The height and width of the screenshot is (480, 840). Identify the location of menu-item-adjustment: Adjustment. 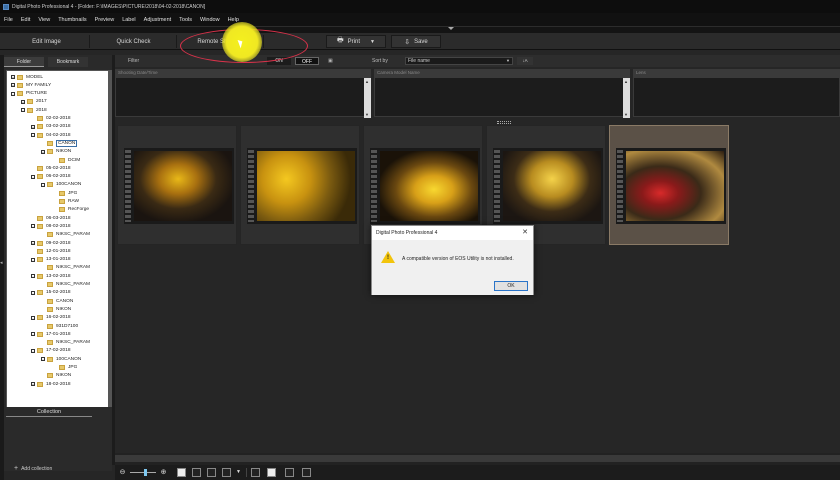
(158, 20).